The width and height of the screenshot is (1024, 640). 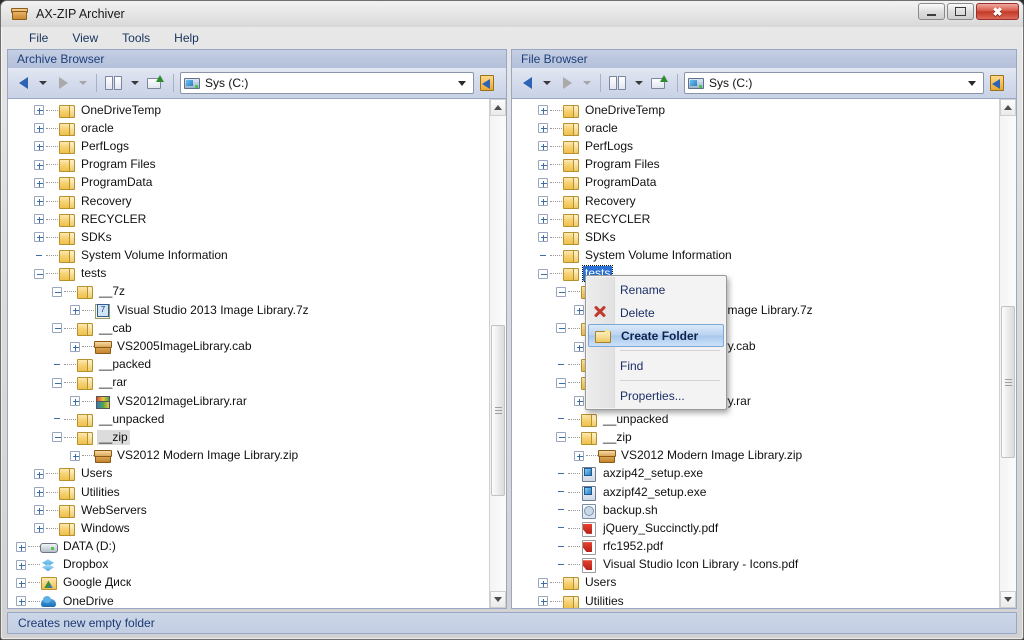 What do you see at coordinates (327, 83) in the screenshot?
I see `archive-address-combo: Sys (C:)` at bounding box center [327, 83].